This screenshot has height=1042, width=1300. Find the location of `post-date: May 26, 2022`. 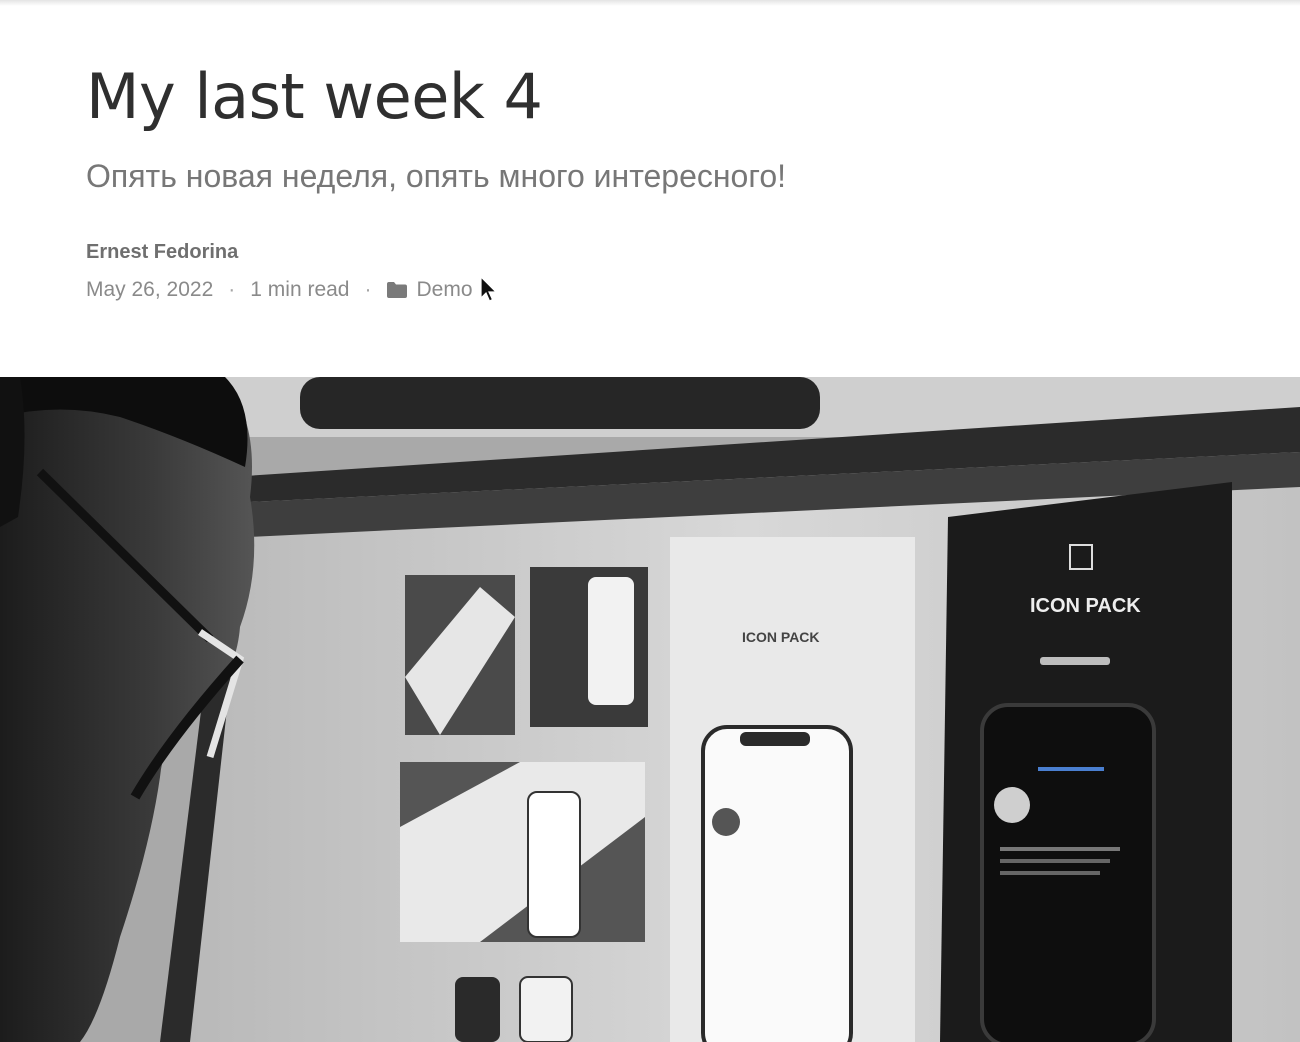

post-date: May 26, 2022 is located at coordinates (150, 290).